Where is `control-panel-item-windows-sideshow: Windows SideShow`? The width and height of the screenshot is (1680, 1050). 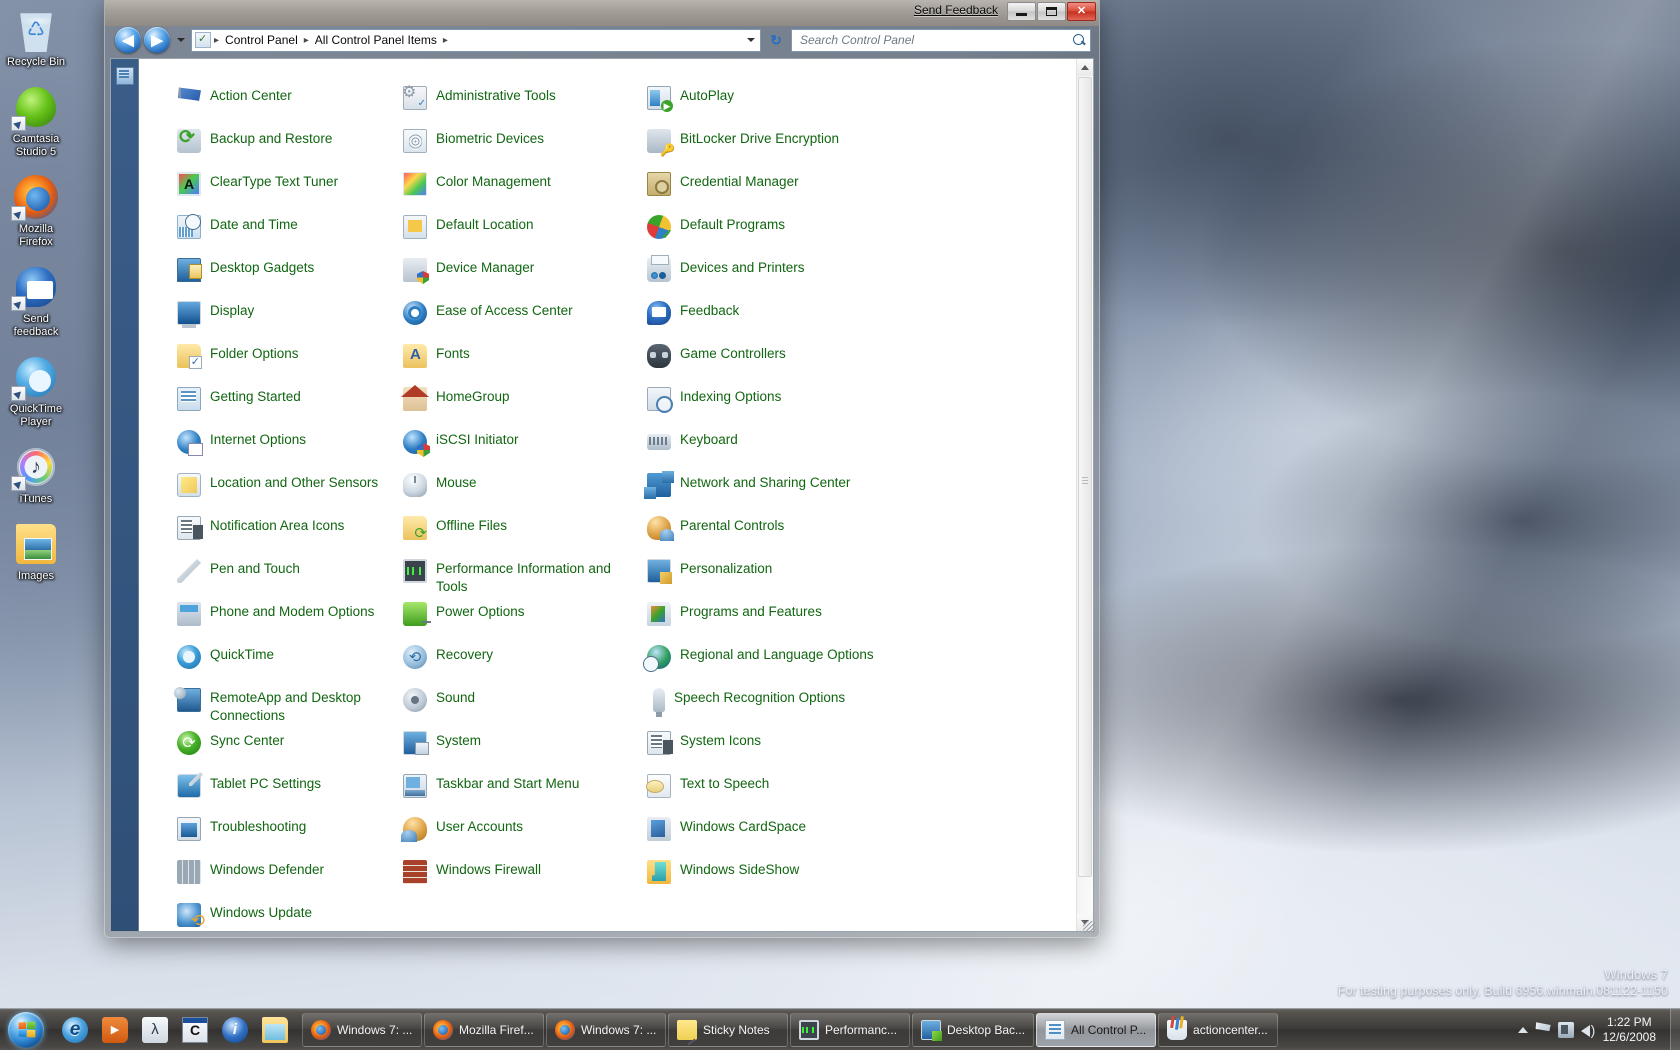
control-panel-item-windows-sideshow: Windows SideShow is located at coordinates (870, 878).